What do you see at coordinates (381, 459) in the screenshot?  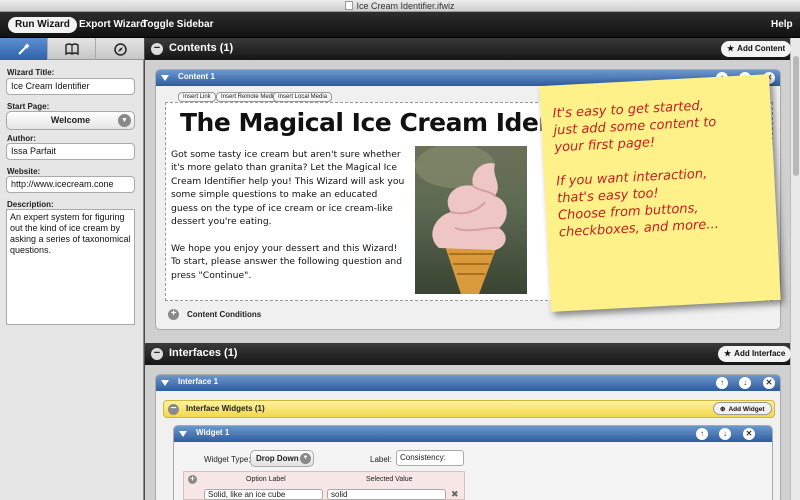 I see `label-field-label: Label:` at bounding box center [381, 459].